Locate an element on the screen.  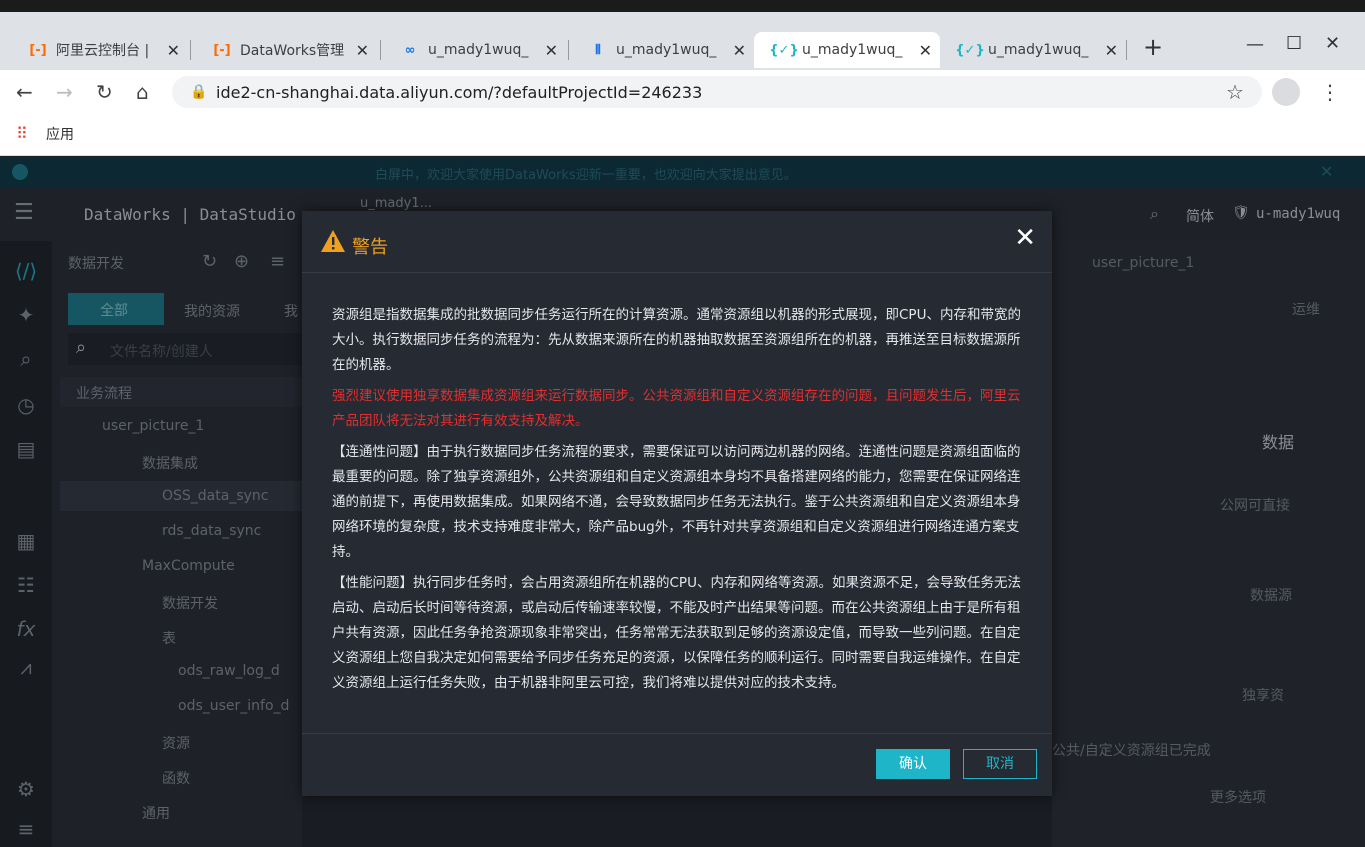
tab-label: DataWorks管理 is located at coordinates (292, 51).